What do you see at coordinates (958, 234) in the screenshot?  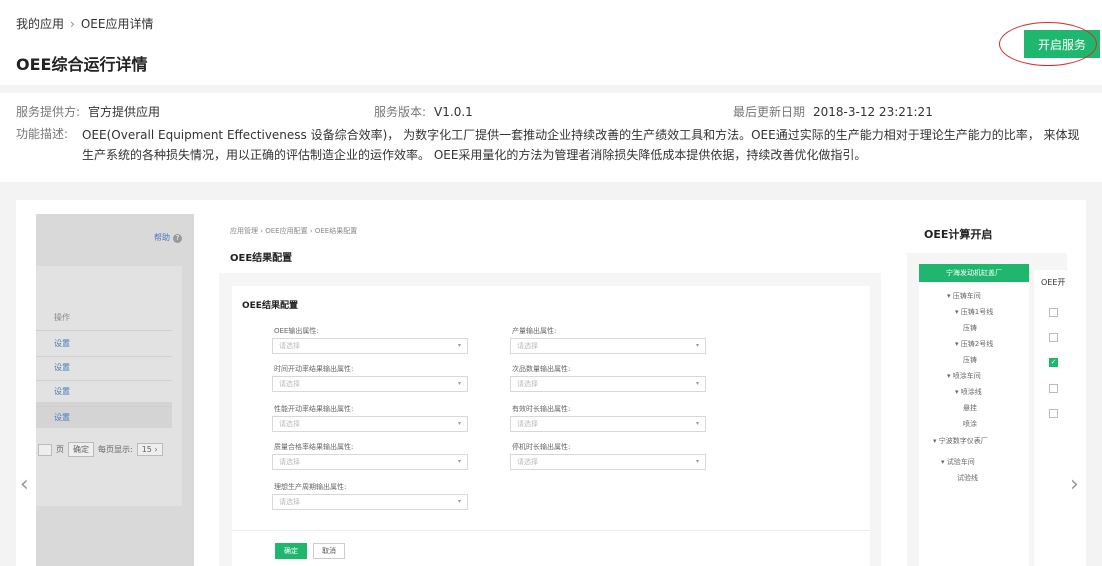 I see `right-title: OEE计算开启` at bounding box center [958, 234].